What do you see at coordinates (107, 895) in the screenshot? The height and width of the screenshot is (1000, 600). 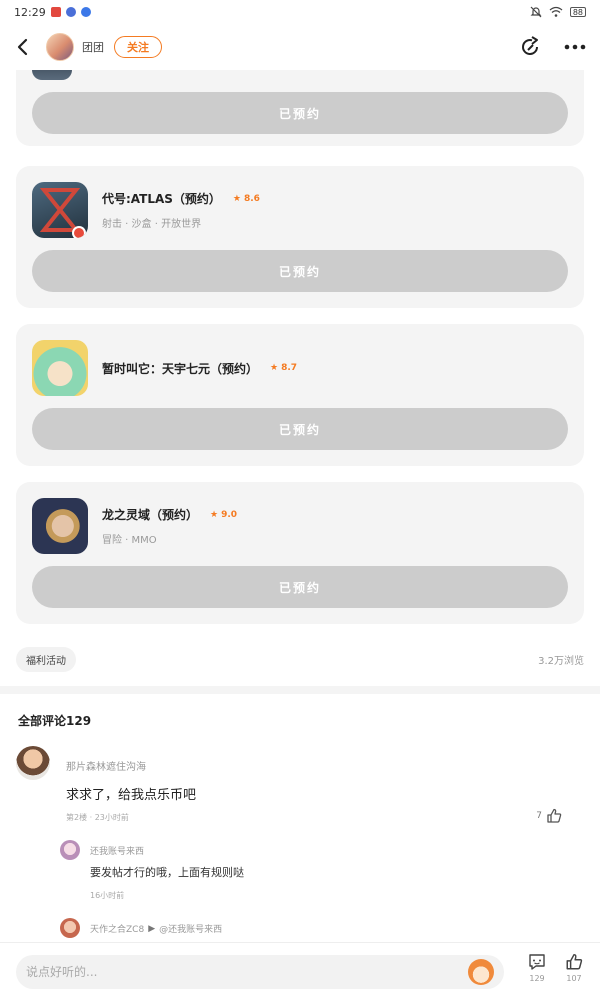 I see `reply-meta: 16小时前` at bounding box center [107, 895].